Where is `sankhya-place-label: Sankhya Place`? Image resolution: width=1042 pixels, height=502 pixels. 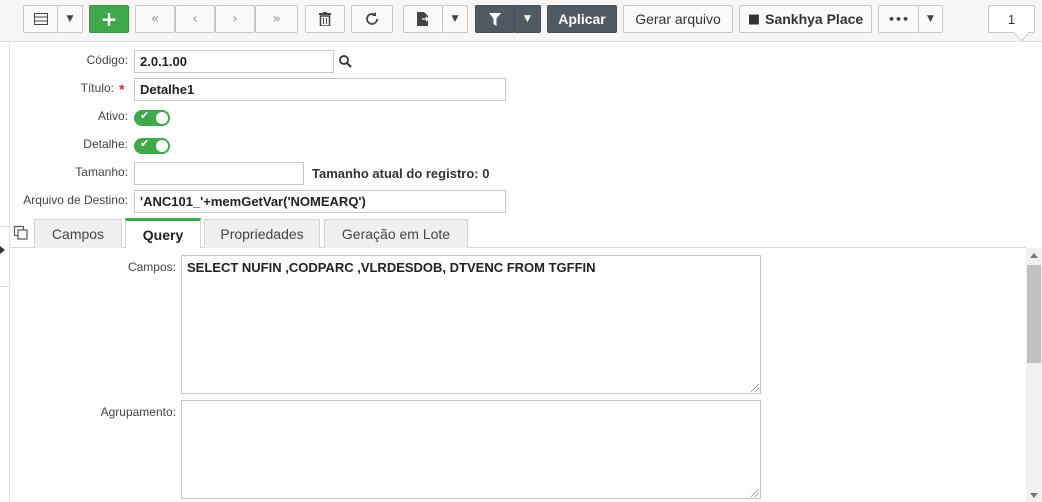
sankhya-place-label: Sankhya Place is located at coordinates (814, 19).